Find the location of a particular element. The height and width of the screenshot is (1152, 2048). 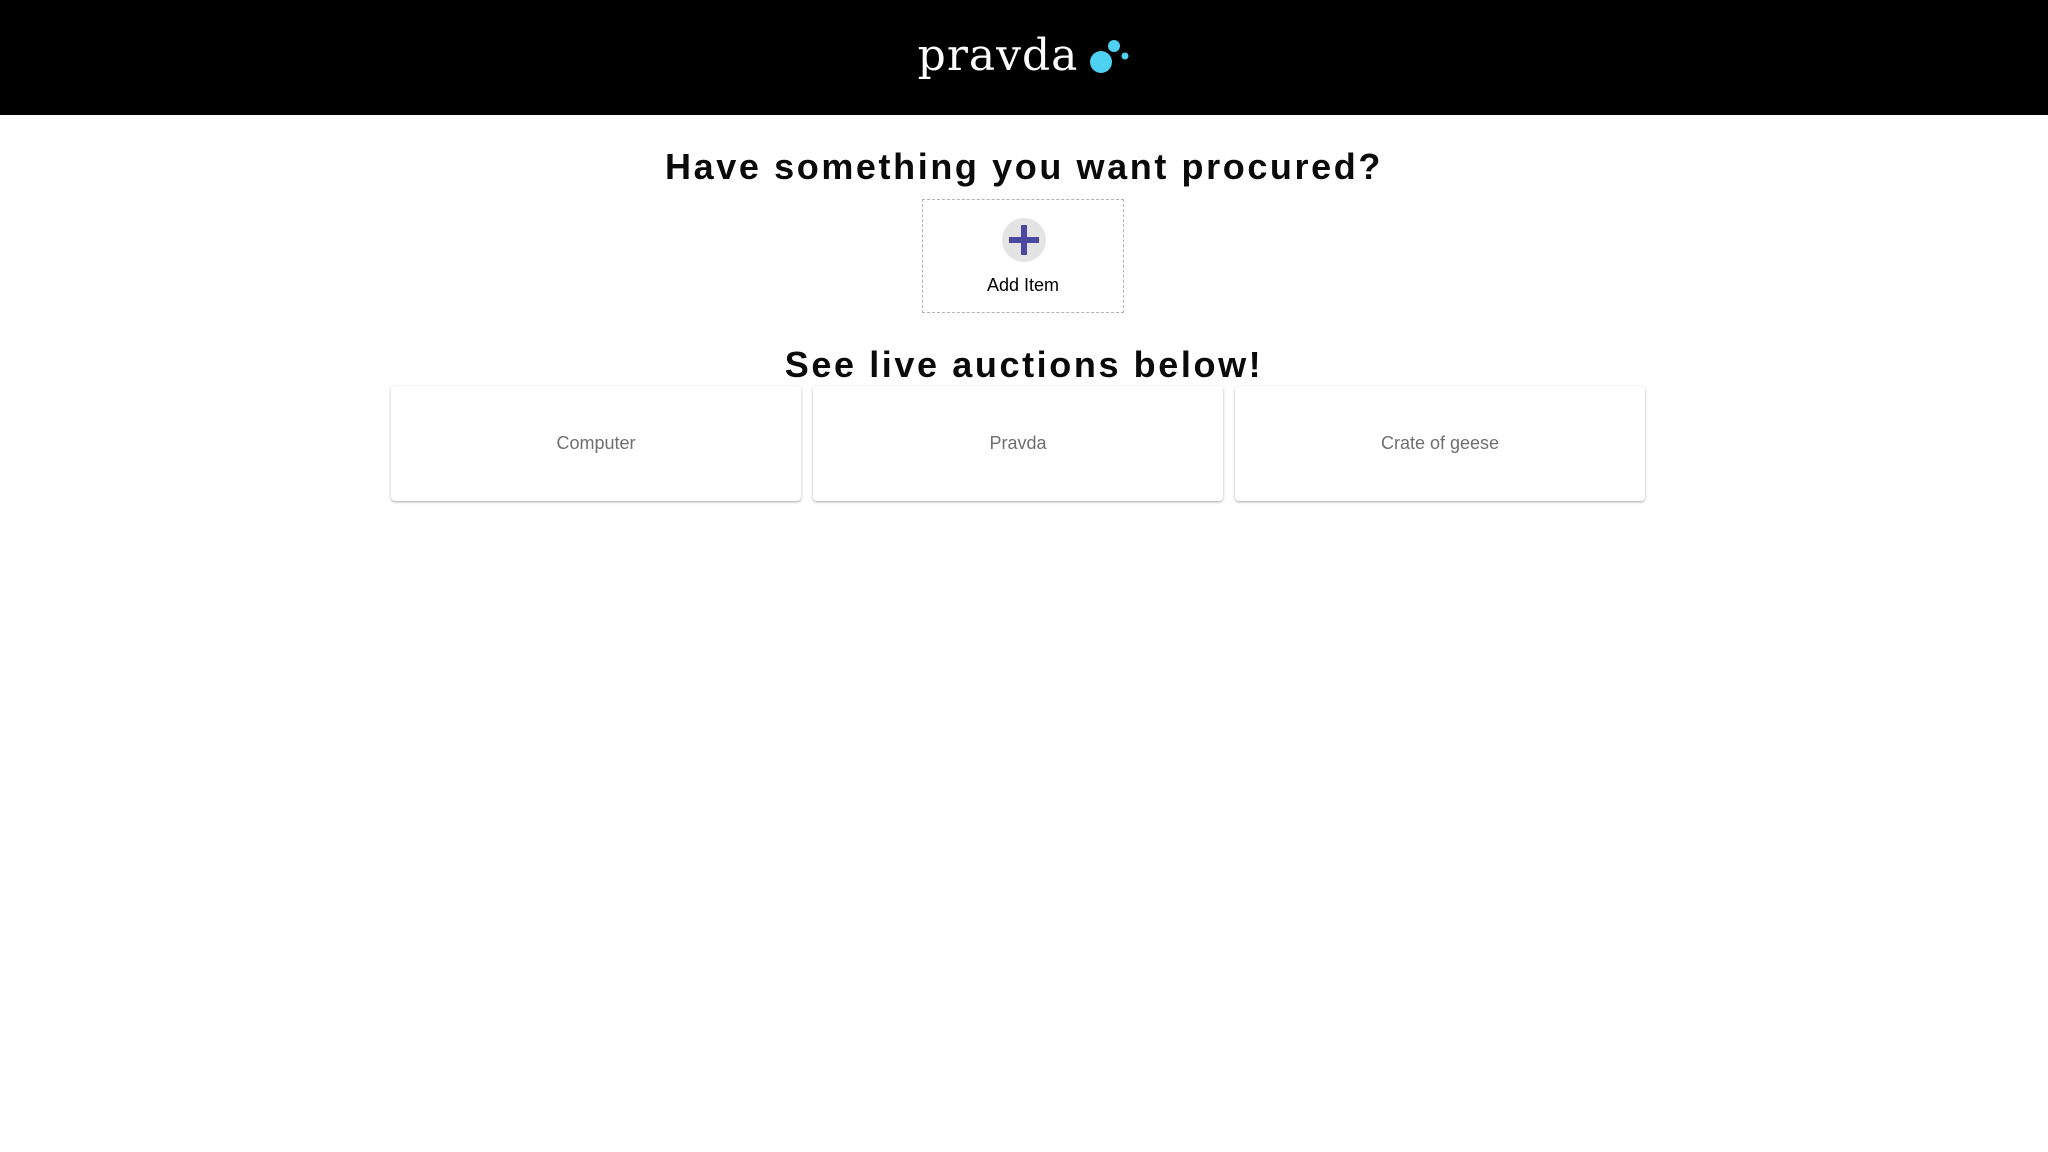

auction-card-pravda: Pravda is located at coordinates (1018, 443).